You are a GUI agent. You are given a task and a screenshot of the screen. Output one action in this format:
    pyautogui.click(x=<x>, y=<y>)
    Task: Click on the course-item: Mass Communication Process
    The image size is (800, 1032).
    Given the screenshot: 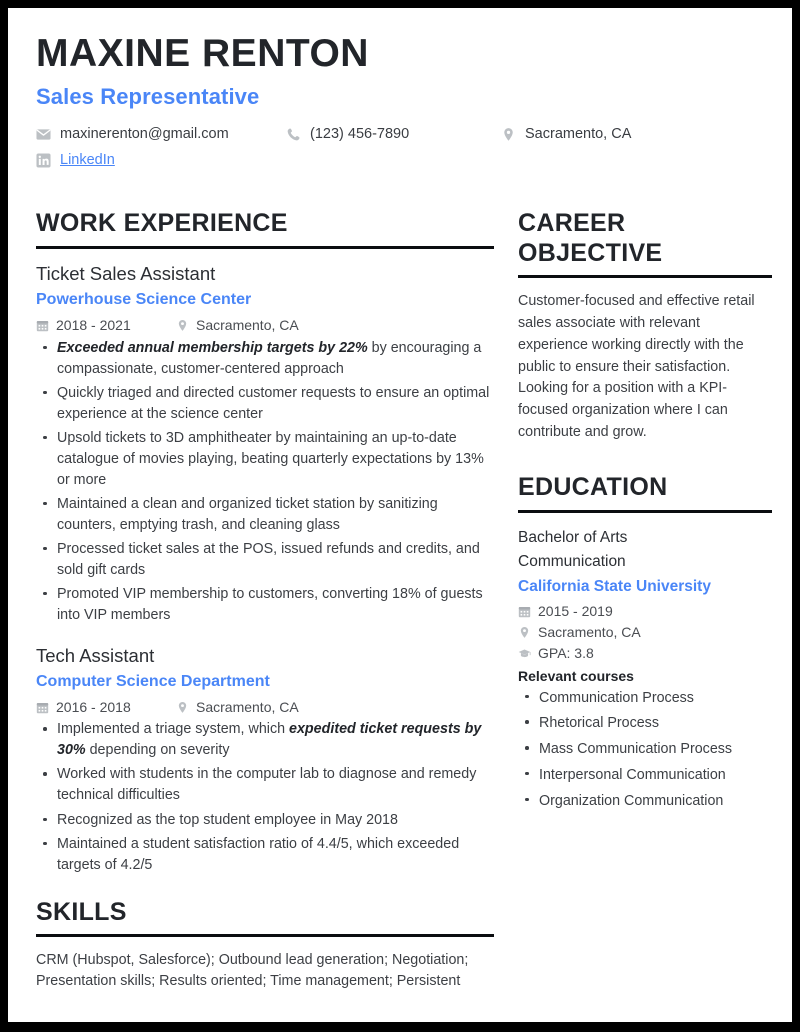 What is the action you would take?
    pyautogui.click(x=645, y=749)
    